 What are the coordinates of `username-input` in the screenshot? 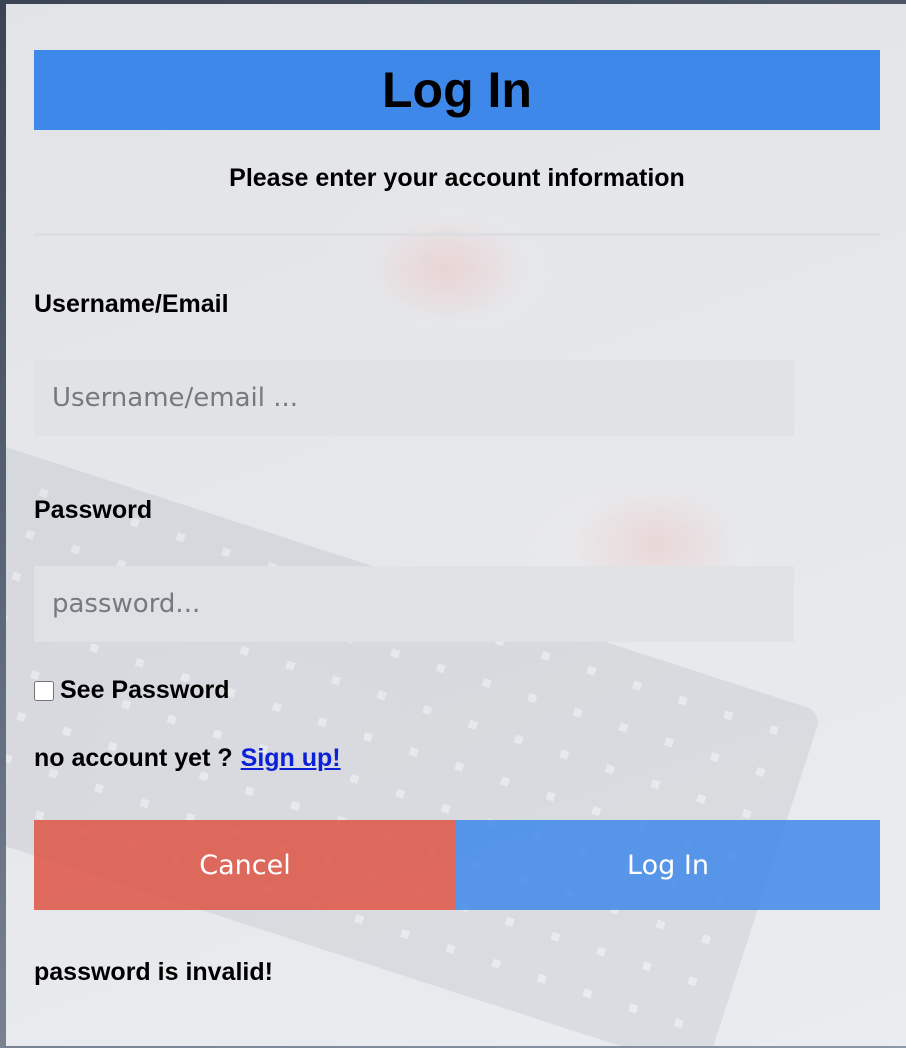 It's located at (414, 398).